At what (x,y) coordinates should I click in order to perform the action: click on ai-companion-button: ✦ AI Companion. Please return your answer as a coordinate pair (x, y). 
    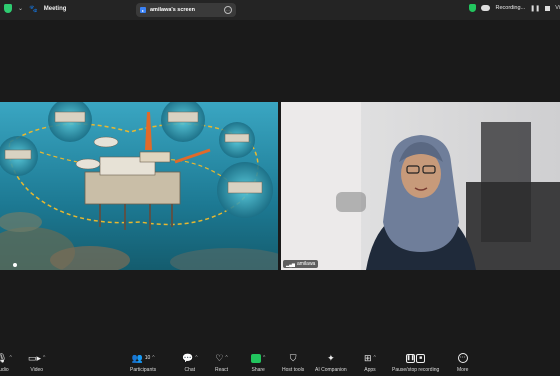
    Looking at the image, I should click on (331, 363).